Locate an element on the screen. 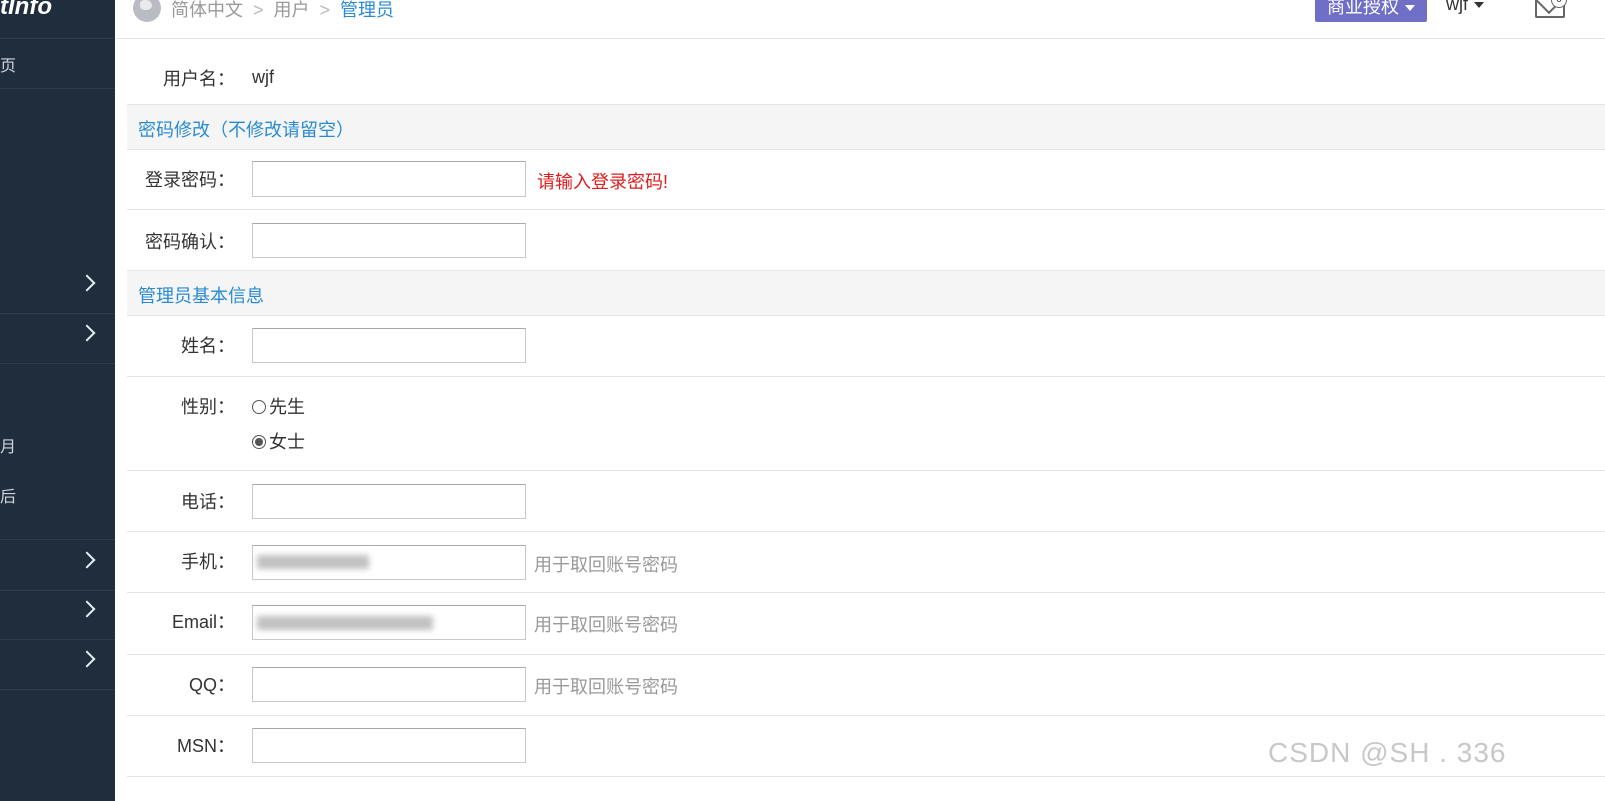 This screenshot has width=1605, height=801. gender-option-mr: 先生 is located at coordinates (278, 406).